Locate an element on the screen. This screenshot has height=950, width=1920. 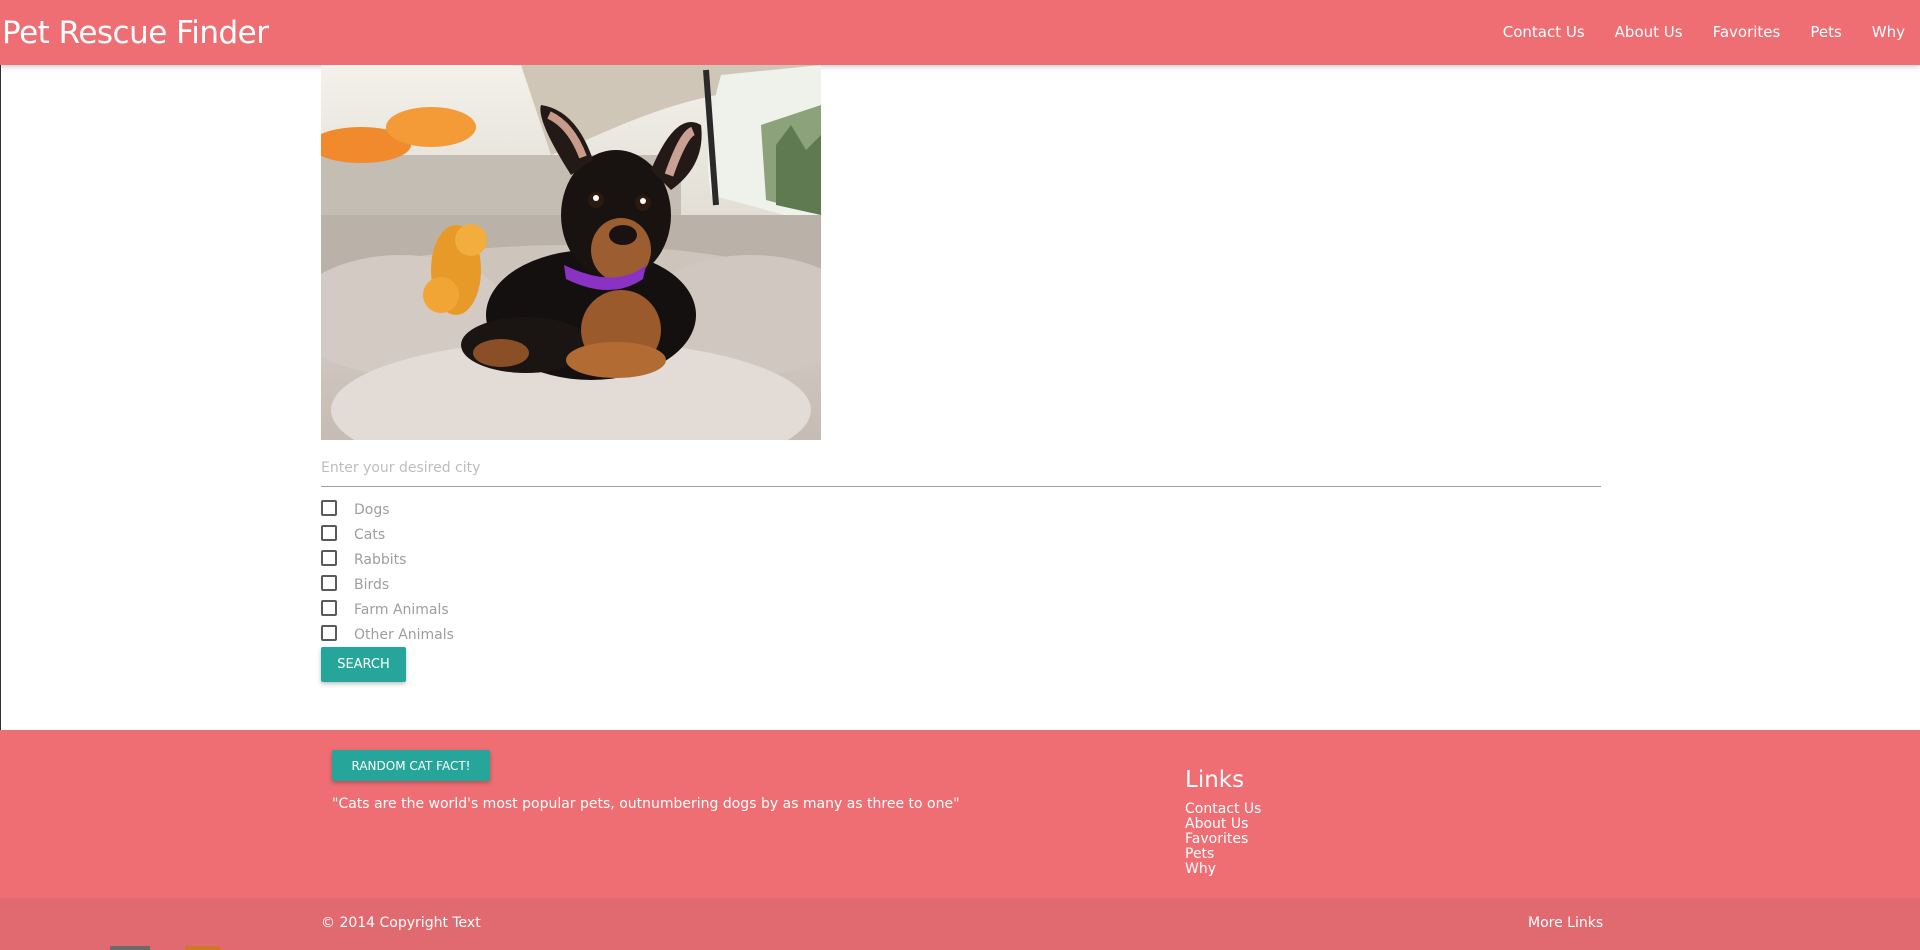
nav-link-about-us: About Us is located at coordinates (1649, 32).